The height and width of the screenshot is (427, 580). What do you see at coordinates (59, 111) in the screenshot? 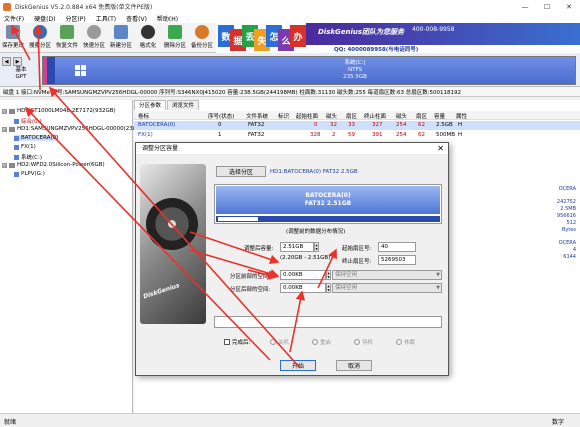
I see `tree-disk-hd0: ⊟ HD0:ST1000LM048-2E7172(932GB)` at bounding box center [59, 111].